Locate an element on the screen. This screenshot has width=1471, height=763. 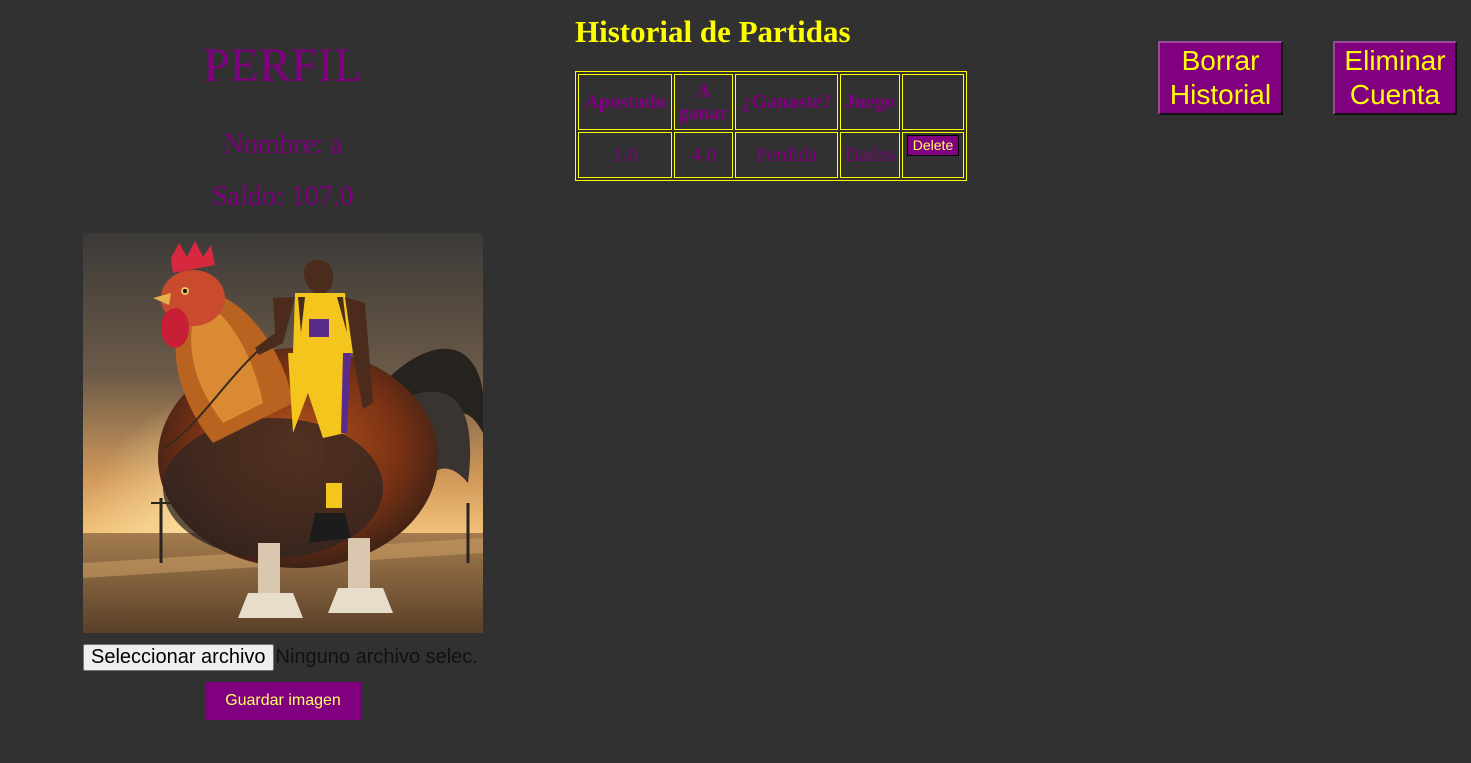
profile-name: Nombre: a is located at coordinates (283, 144).